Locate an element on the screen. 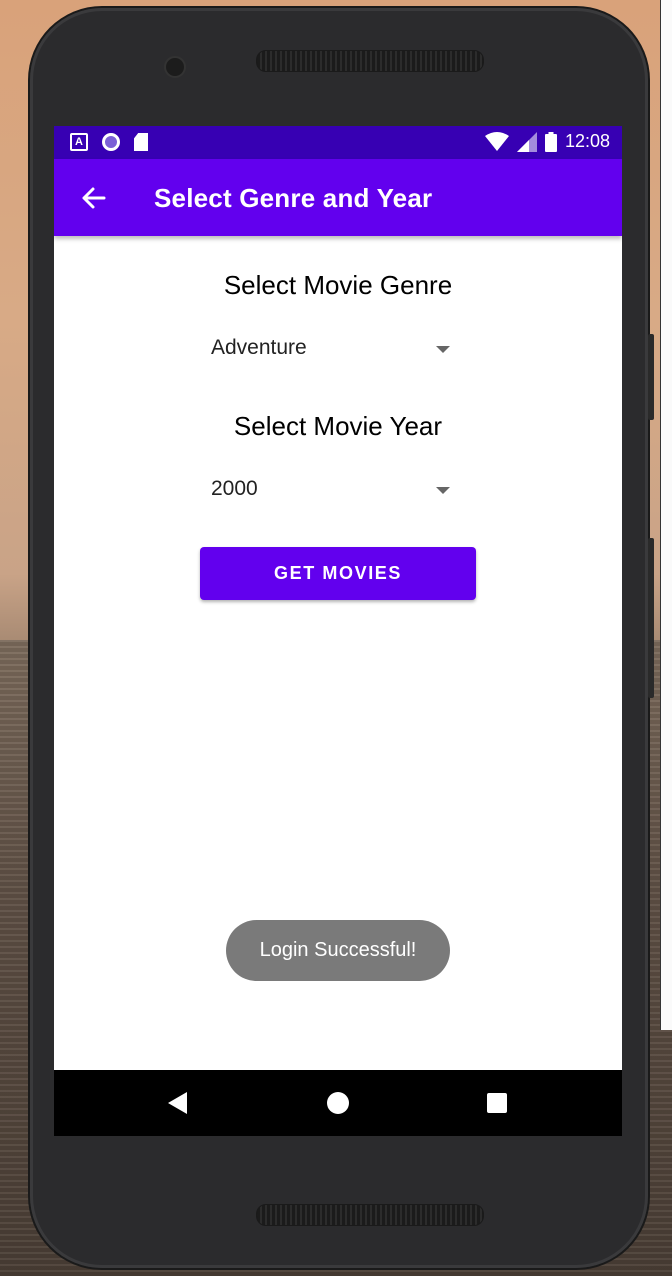 The height and width of the screenshot is (1276, 672). status-time: 12:08 is located at coordinates (587, 141).